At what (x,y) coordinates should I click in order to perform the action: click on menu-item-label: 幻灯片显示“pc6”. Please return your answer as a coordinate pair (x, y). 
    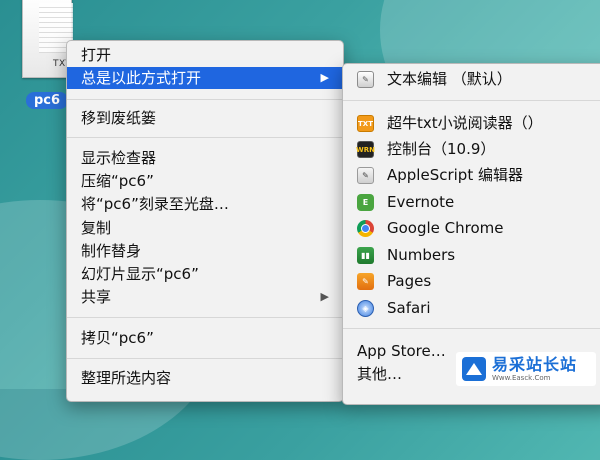
    Looking at the image, I should click on (140, 274).